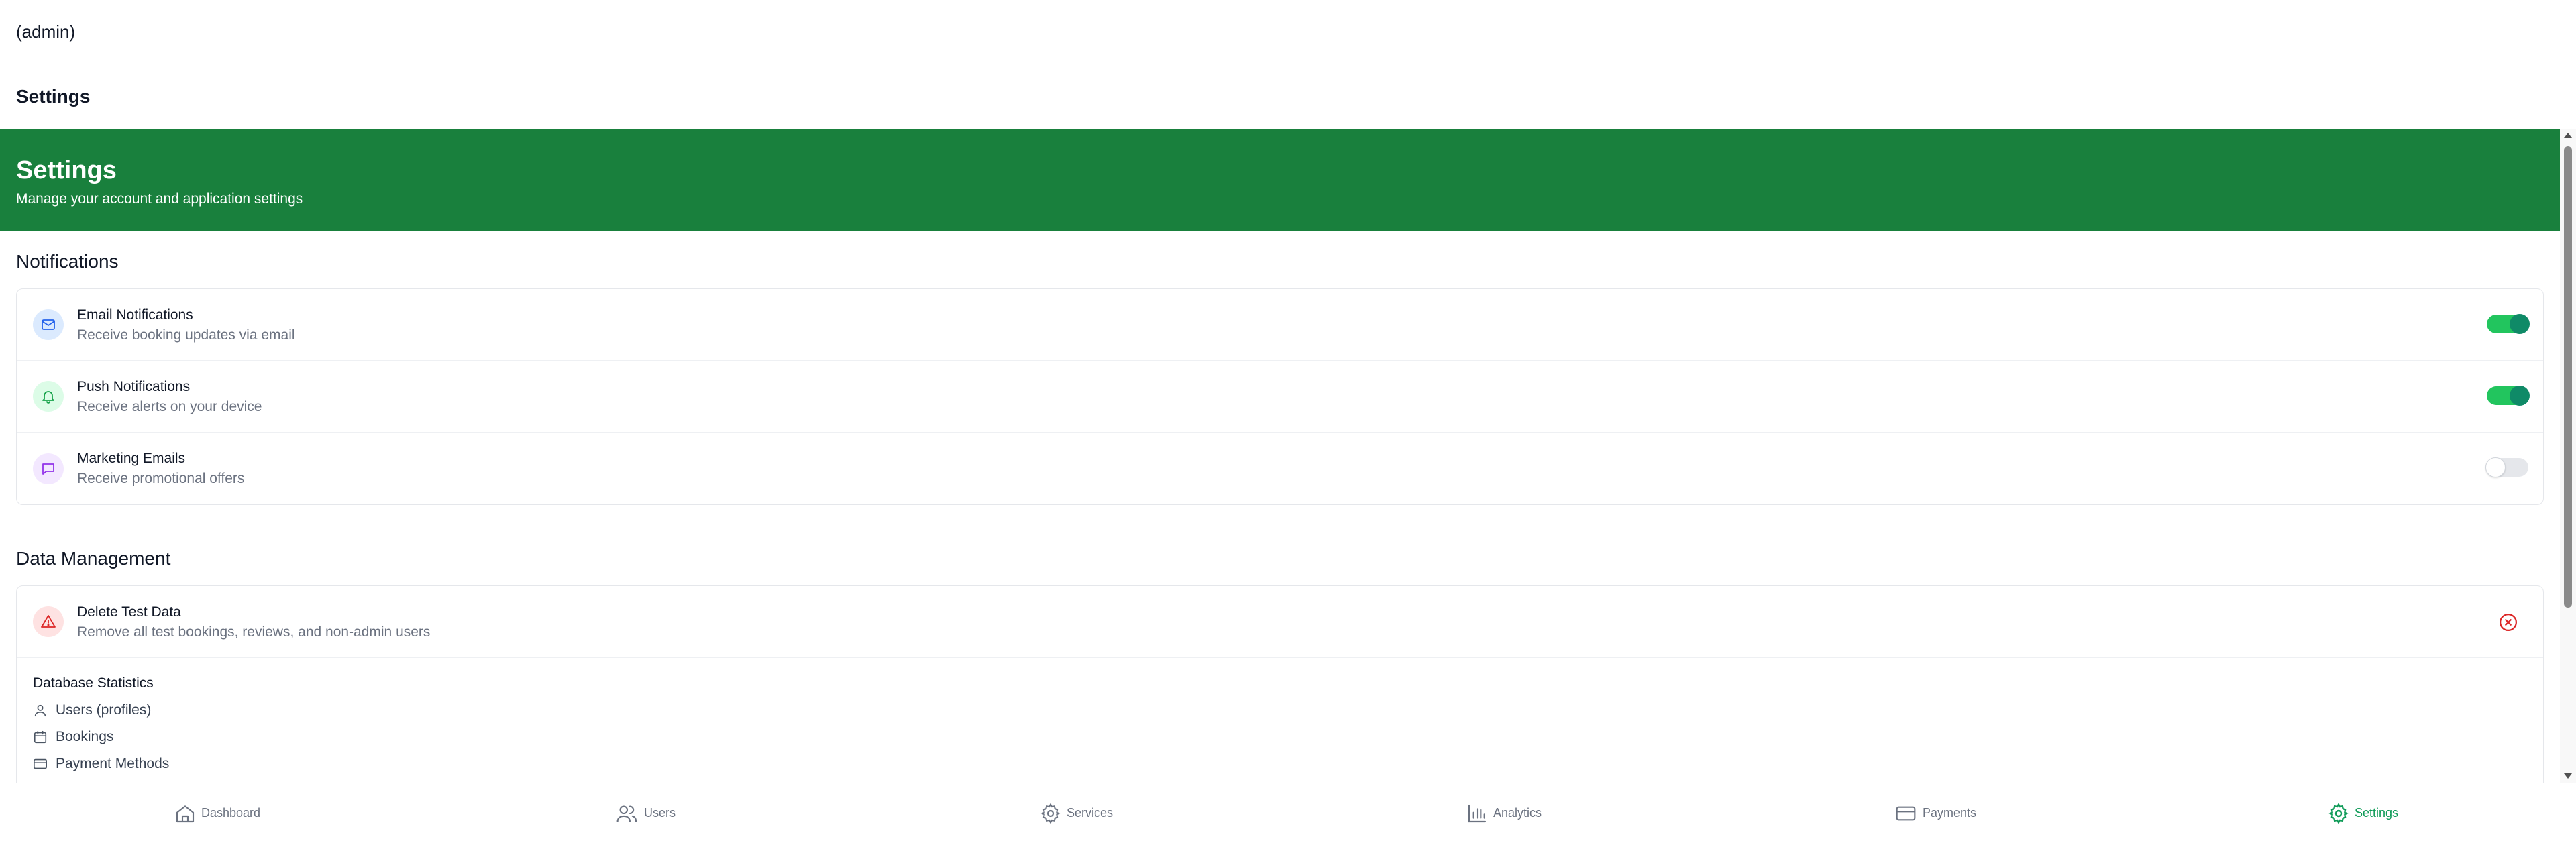 The image size is (2576, 843). I want to click on notification-title: Marketing Emails, so click(131, 458).